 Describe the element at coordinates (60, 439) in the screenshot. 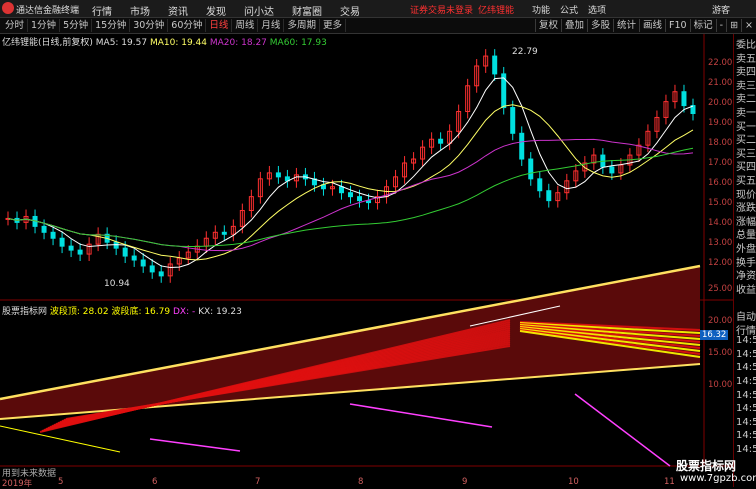

I see `yellow-line` at that location.